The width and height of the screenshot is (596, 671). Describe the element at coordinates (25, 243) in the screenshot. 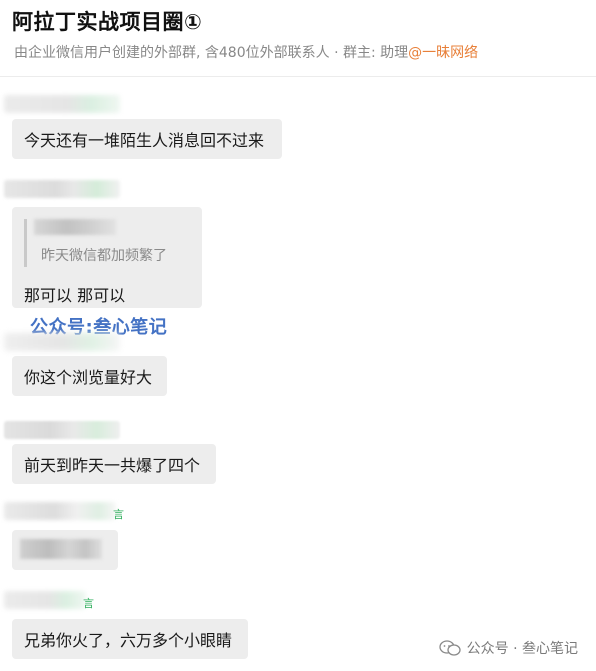

I see `quote-bar` at that location.